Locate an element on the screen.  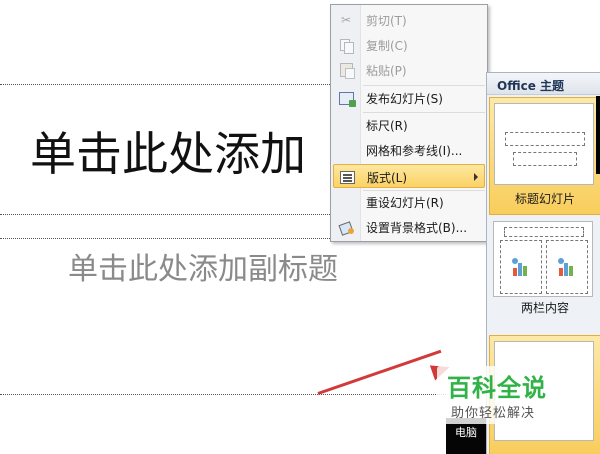
thumbnail-subtitle-placeholder is located at coordinates (545, 159).